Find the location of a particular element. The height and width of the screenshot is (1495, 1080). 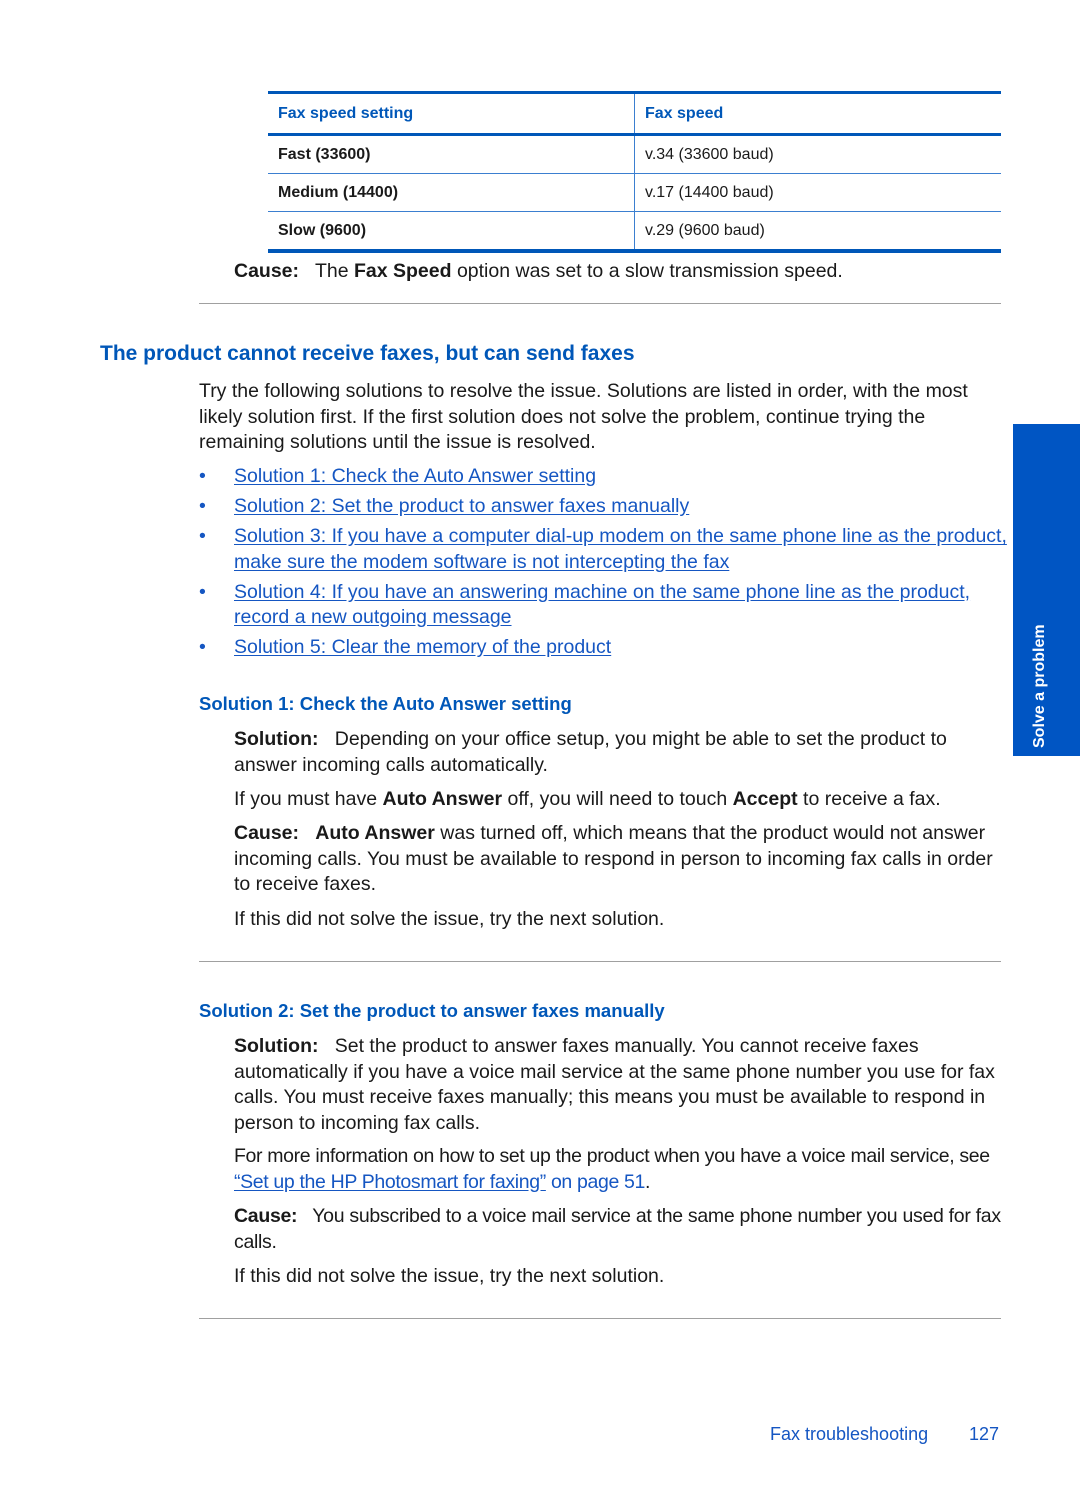

side-tab-label: Solve a problem is located at coordinates (1039, 686).